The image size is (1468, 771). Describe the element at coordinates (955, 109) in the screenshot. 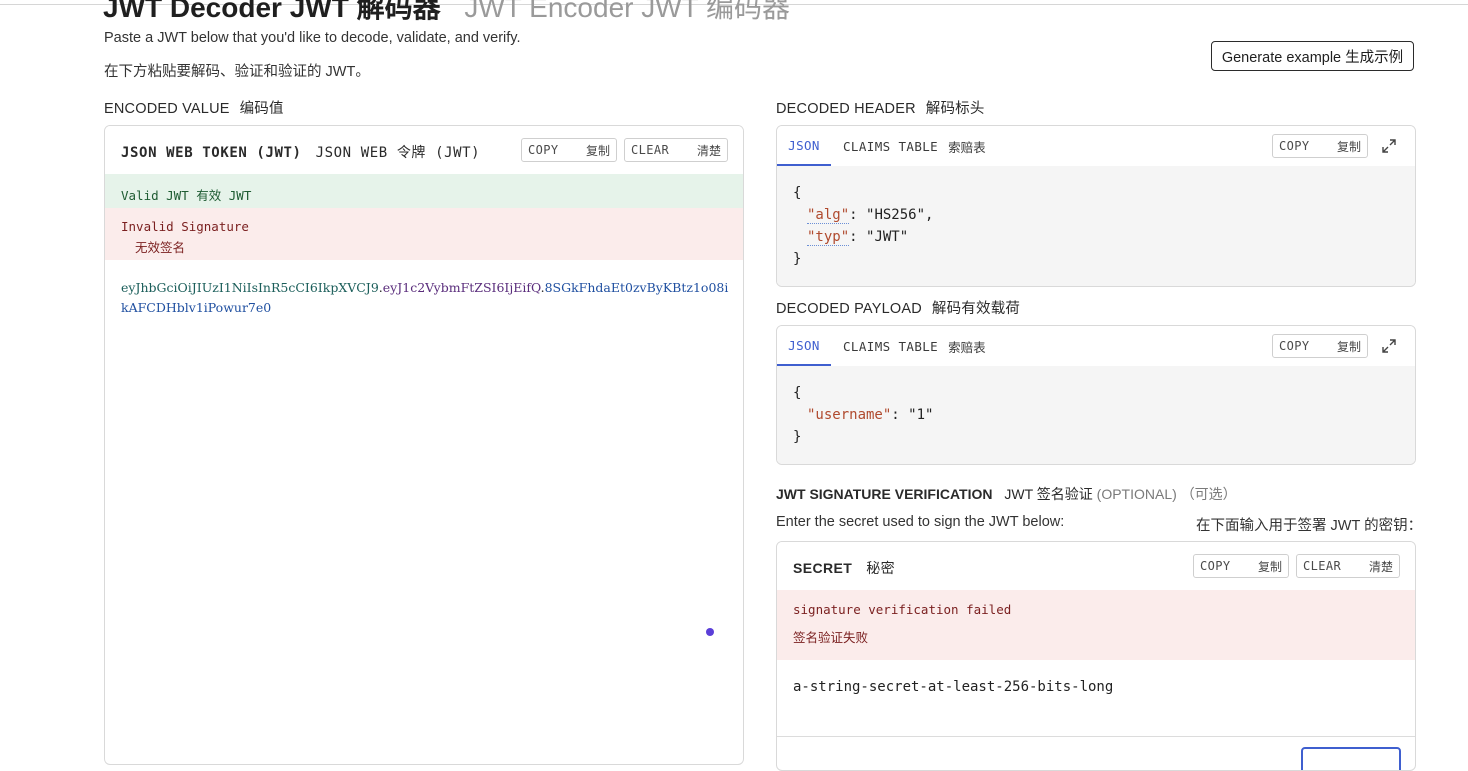

I see `decoded-header-label-cn: 解码标头` at that location.